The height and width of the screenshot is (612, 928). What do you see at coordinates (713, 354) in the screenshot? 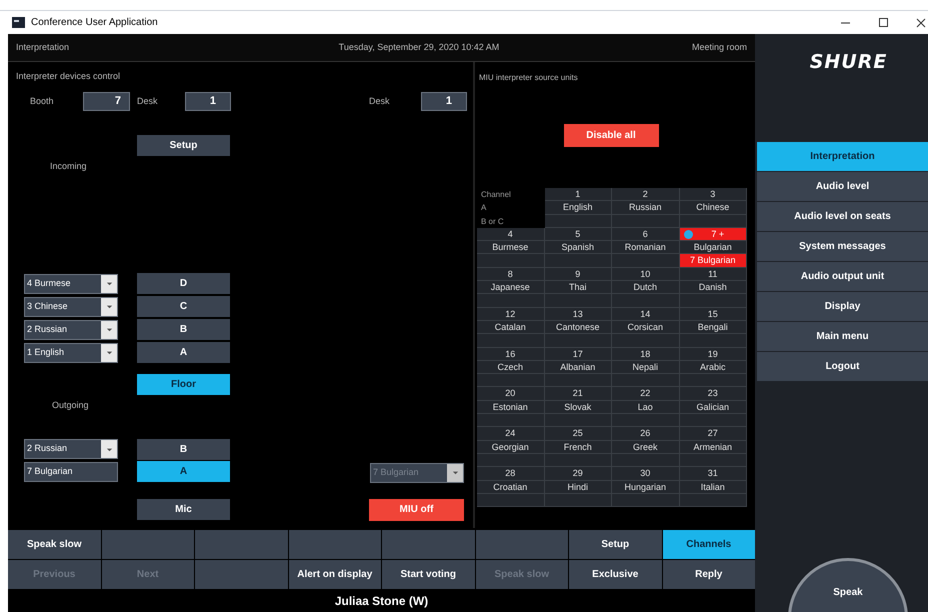
I see `channel-number: 19` at bounding box center [713, 354].